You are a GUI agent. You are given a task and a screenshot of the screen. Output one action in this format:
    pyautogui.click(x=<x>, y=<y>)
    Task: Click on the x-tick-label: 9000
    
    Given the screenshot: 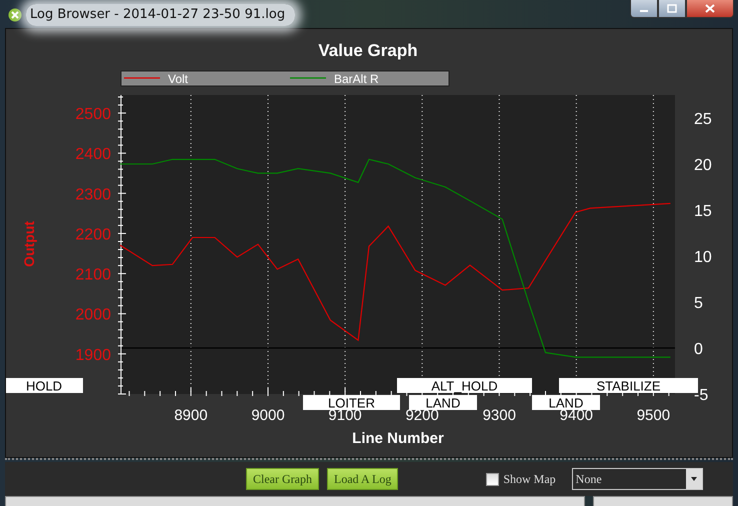 What is the action you would take?
    pyautogui.click(x=268, y=415)
    